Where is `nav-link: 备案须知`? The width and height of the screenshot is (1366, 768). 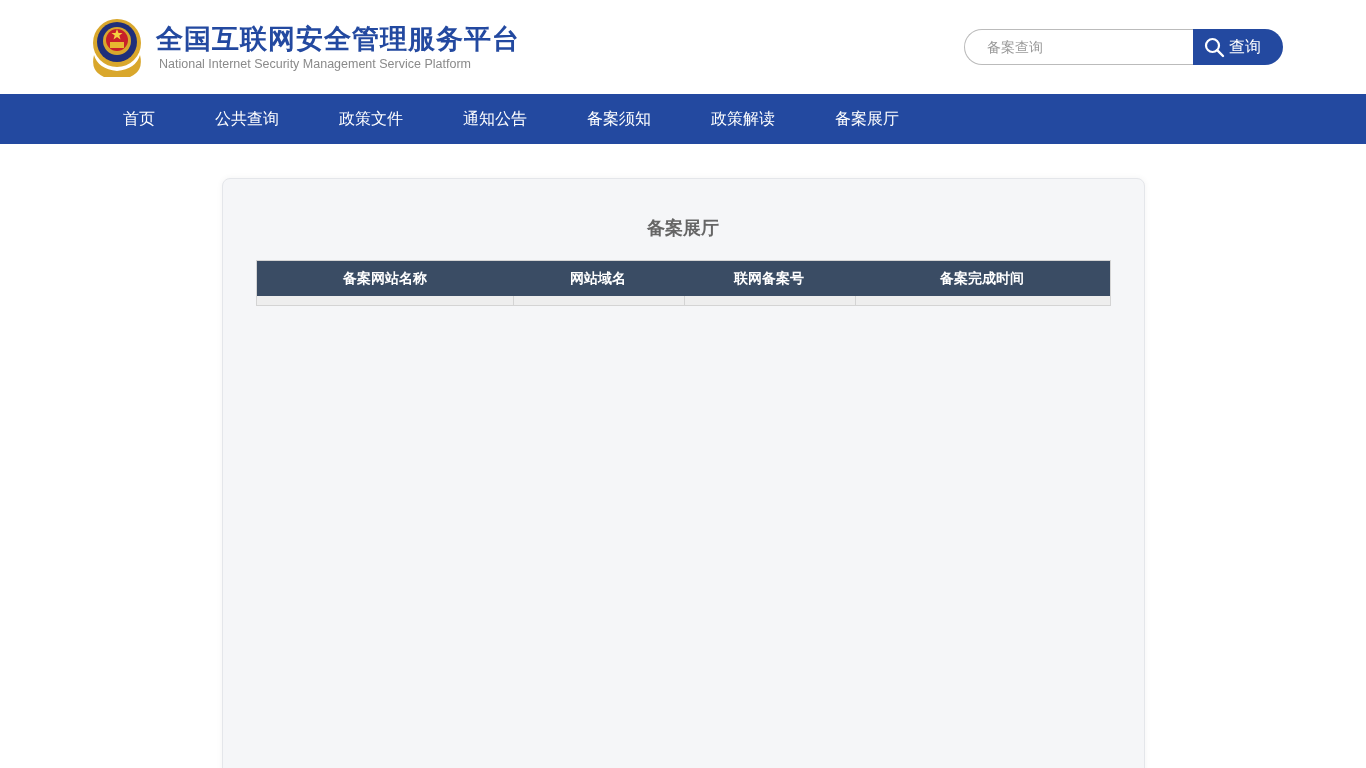 nav-link: 备案须知 is located at coordinates (619, 119).